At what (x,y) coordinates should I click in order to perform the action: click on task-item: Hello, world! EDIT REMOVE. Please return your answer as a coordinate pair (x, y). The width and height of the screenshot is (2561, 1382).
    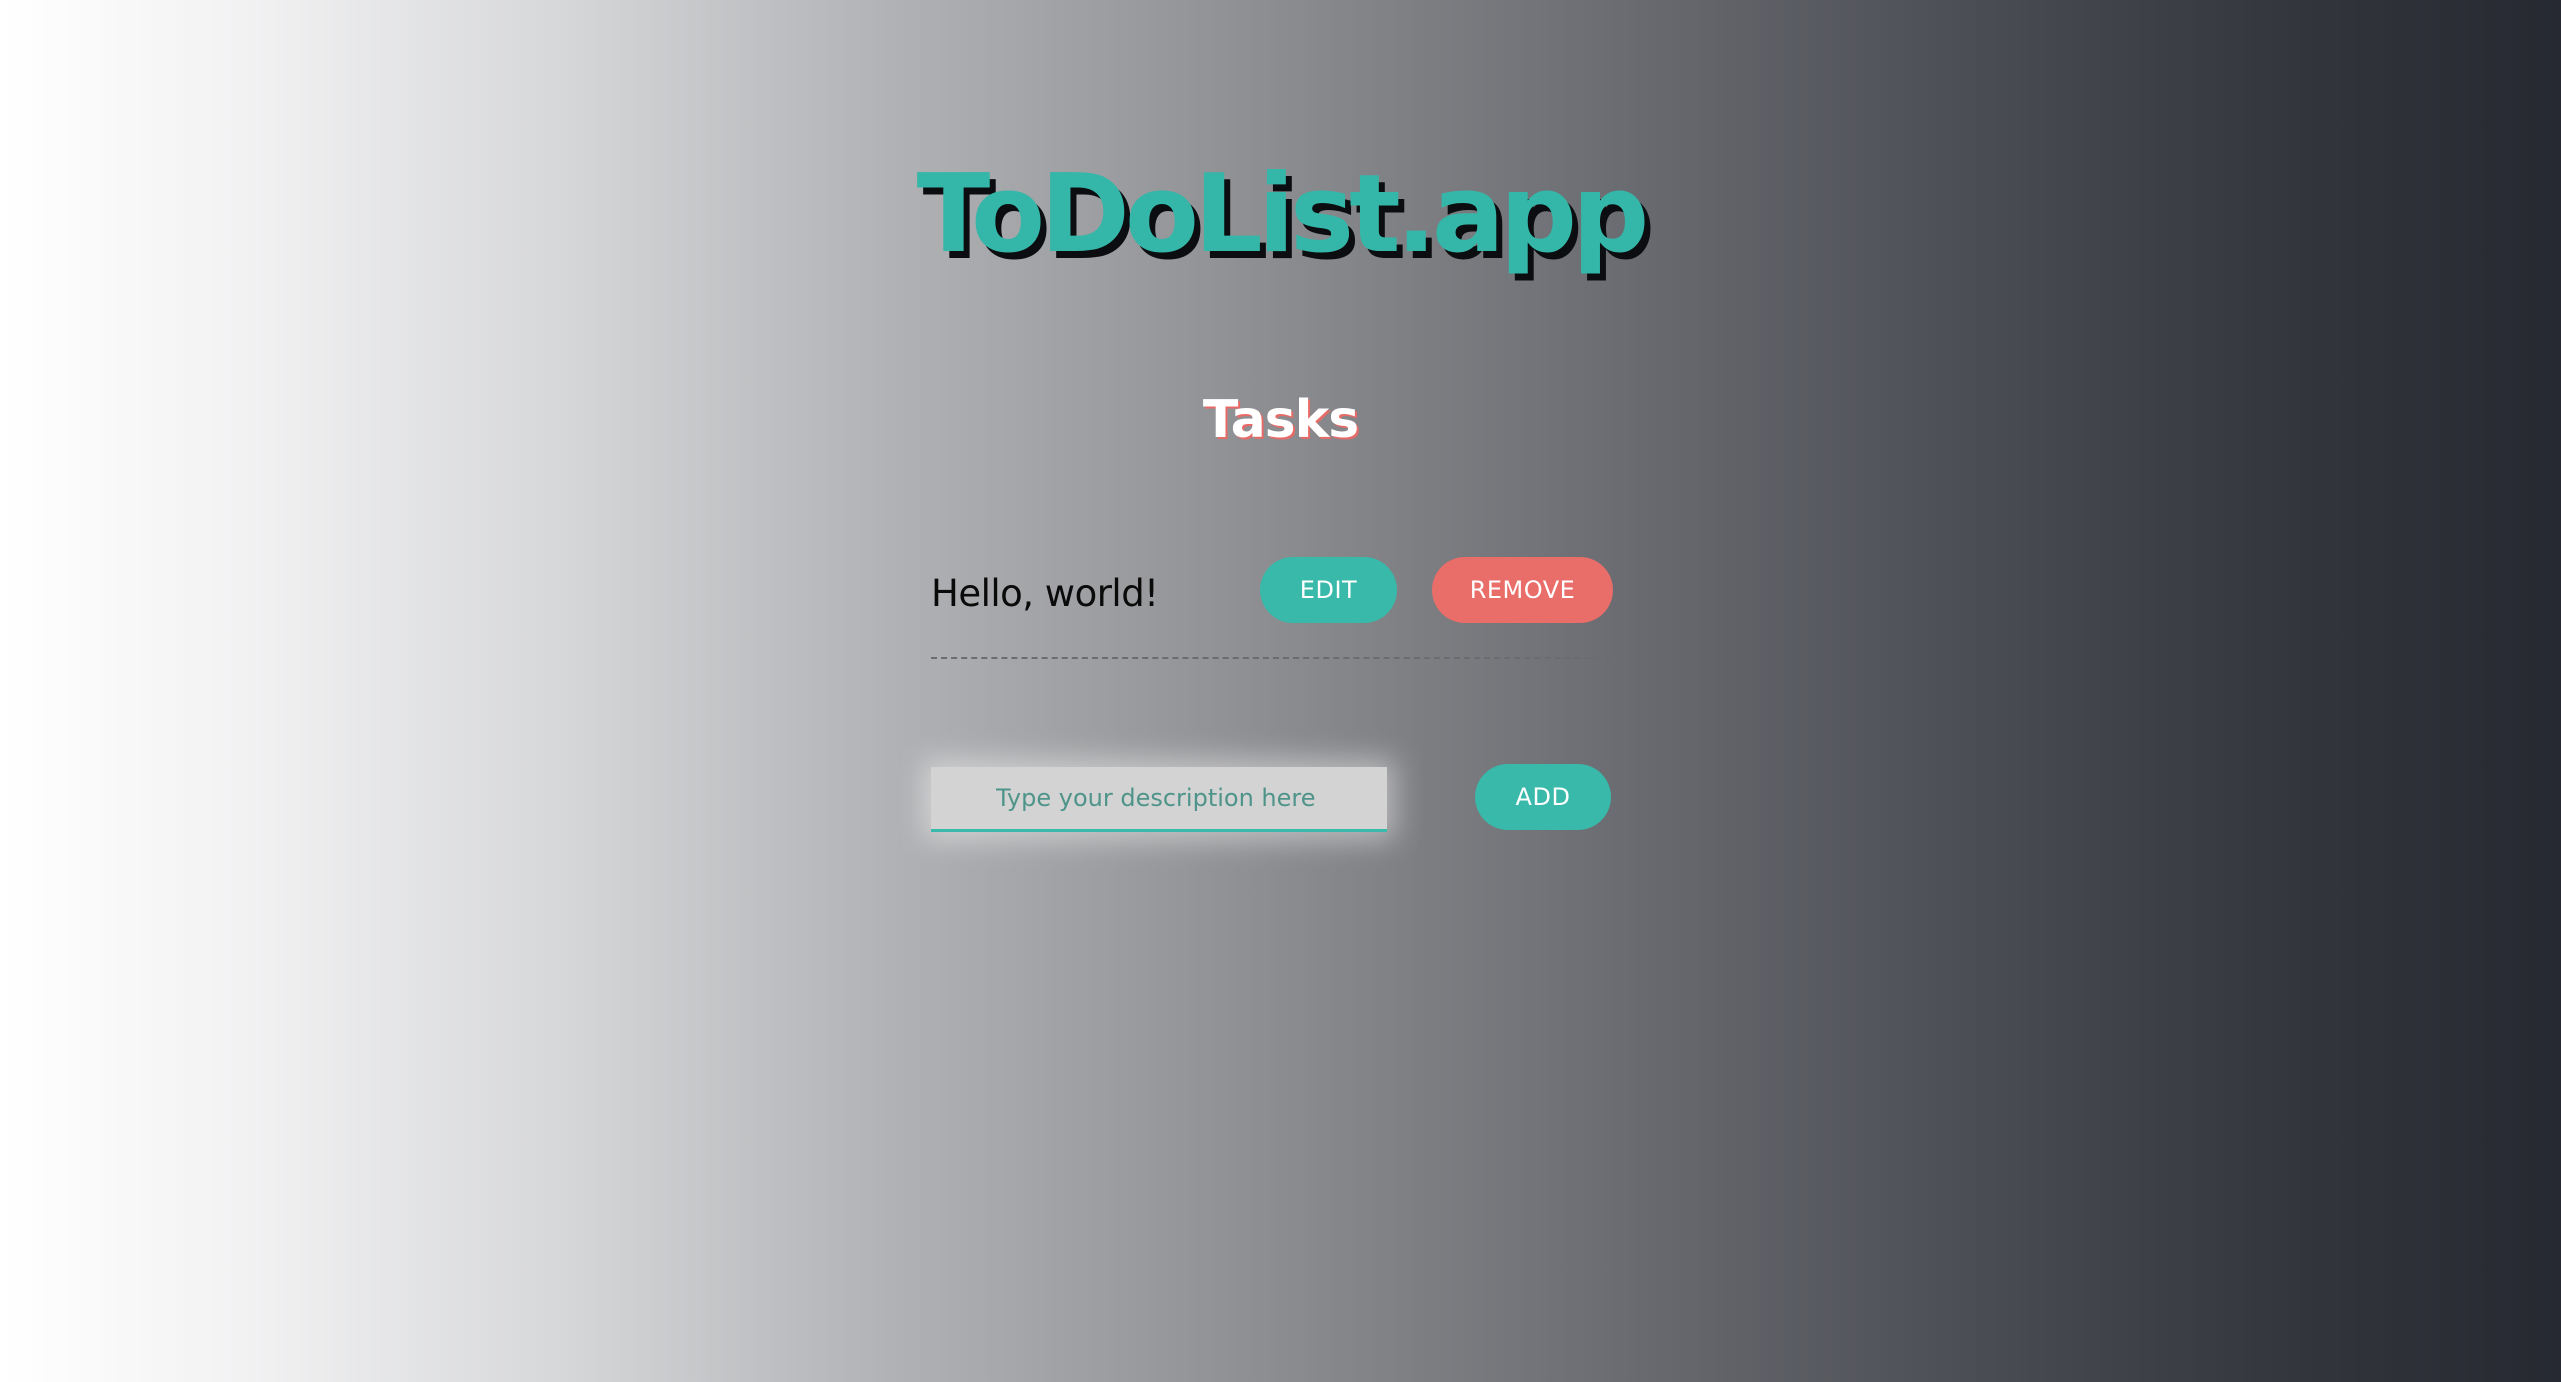
    Looking at the image, I should click on (1281, 606).